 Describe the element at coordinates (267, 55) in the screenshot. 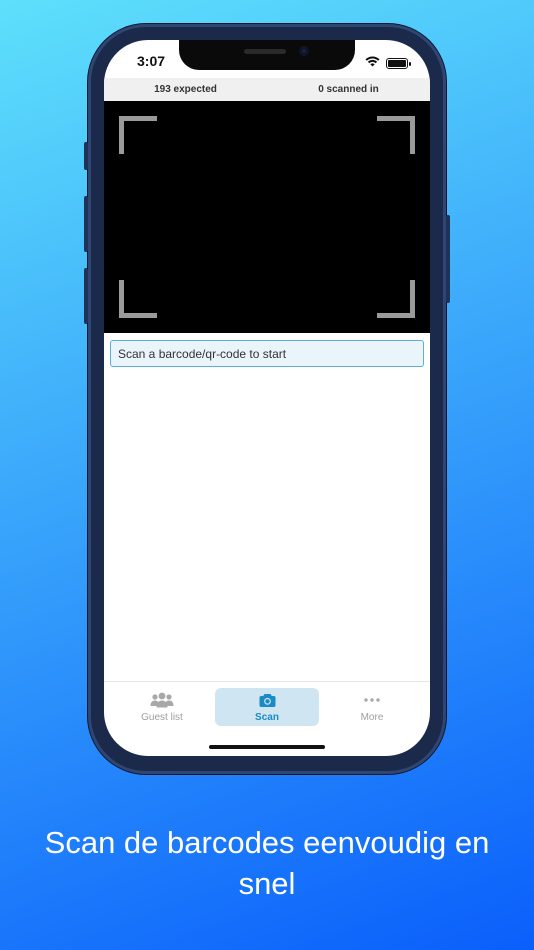

I see `notch` at that location.